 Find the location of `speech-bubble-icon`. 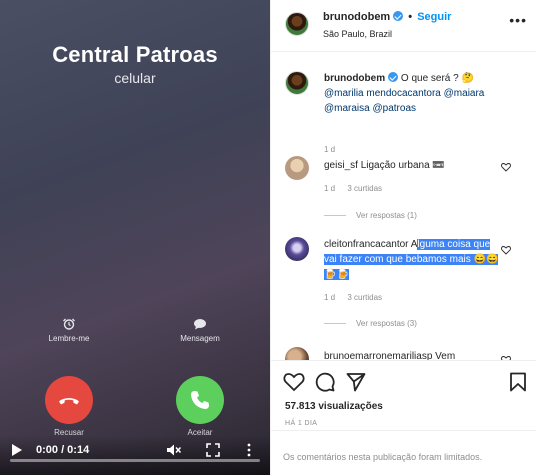

speech-bubble-icon is located at coordinates (200, 324).